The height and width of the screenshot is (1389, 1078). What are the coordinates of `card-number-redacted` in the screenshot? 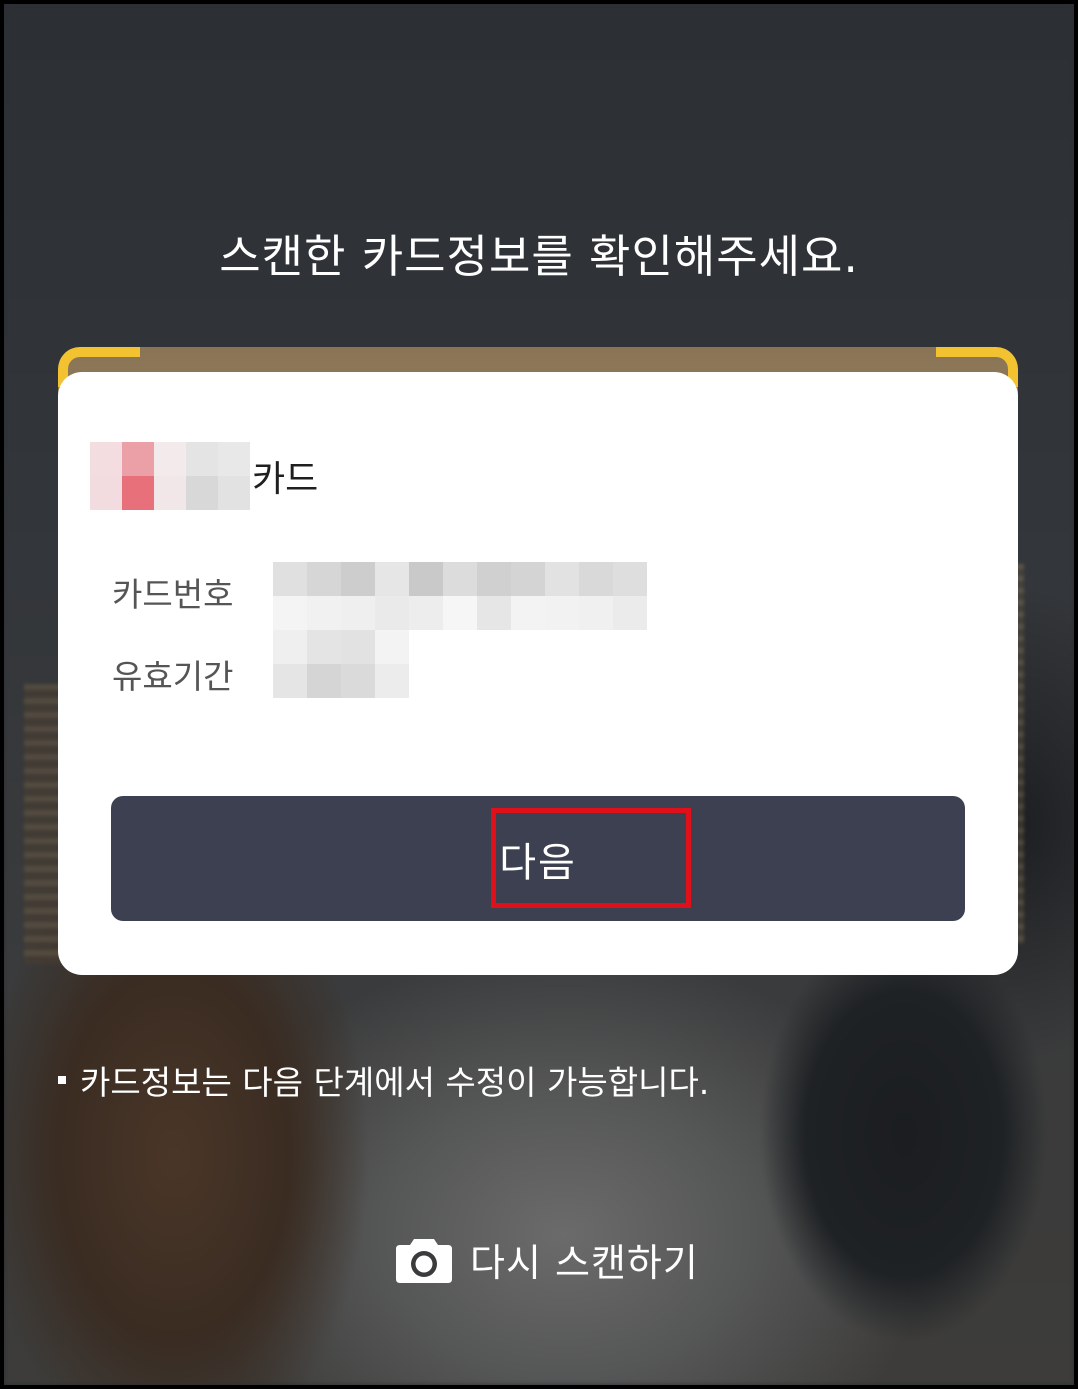 It's located at (460, 596).